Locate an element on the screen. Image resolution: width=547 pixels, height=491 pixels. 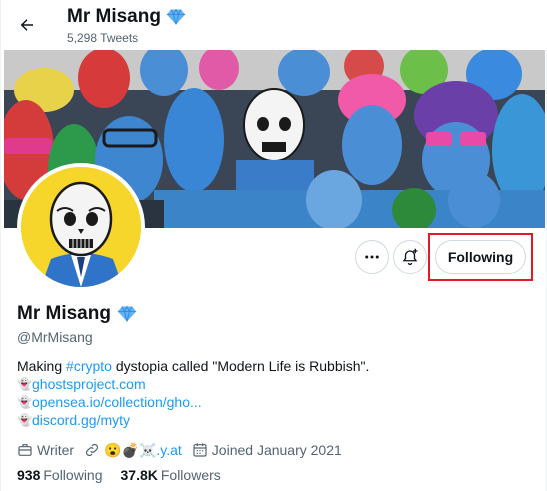
following-count-link: 938 Following is located at coordinates (60, 475).